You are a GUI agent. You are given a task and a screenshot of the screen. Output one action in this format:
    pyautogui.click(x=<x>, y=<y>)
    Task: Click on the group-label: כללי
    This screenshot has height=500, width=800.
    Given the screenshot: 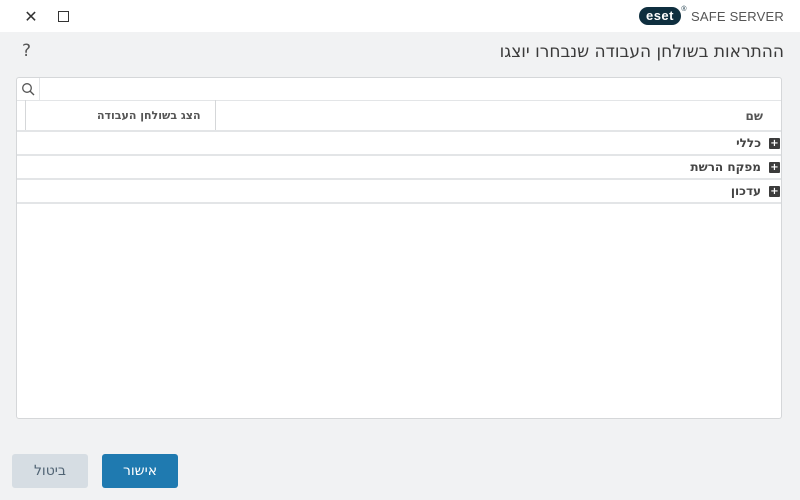 What is the action you would take?
    pyautogui.click(x=748, y=143)
    